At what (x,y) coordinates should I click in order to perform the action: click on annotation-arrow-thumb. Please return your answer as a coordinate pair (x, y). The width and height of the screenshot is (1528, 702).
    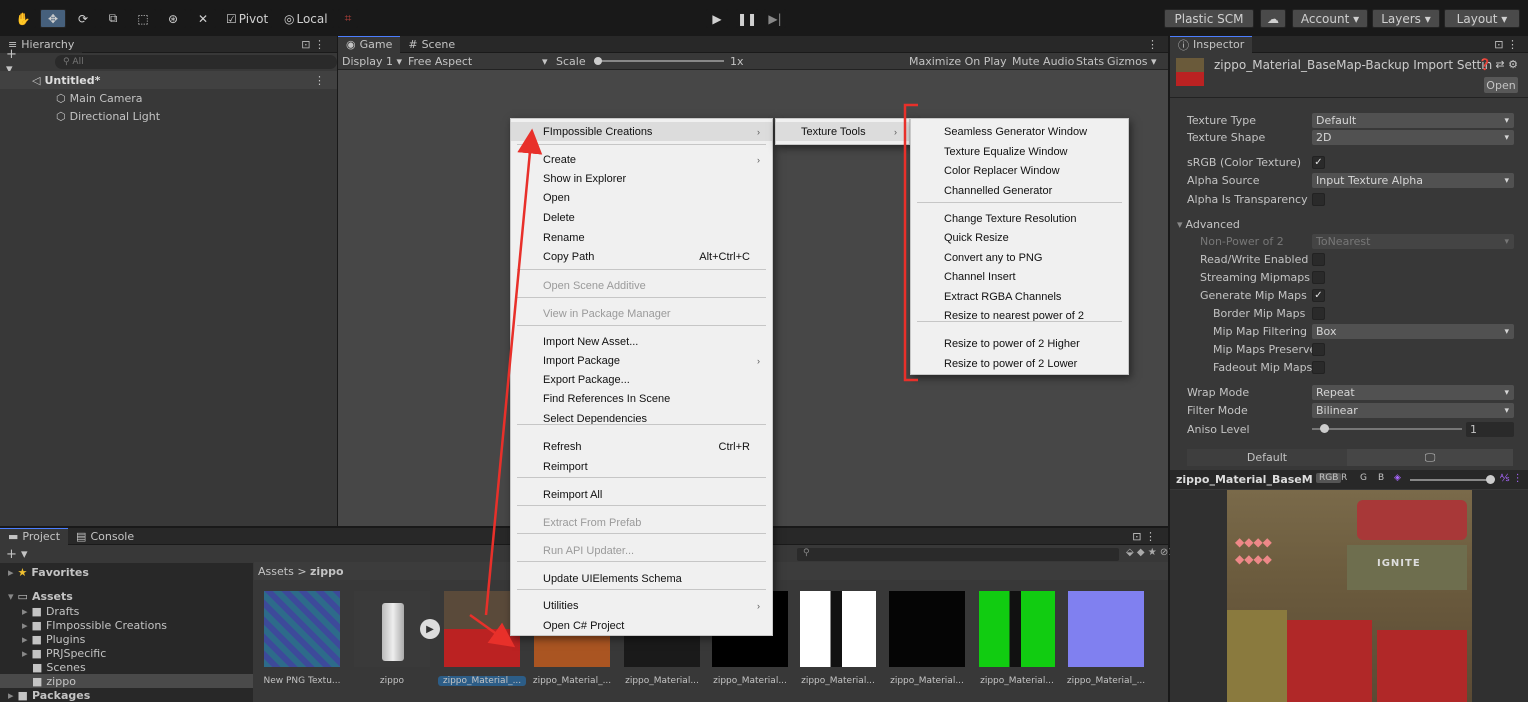
    Looking at the image, I should click on (492, 630).